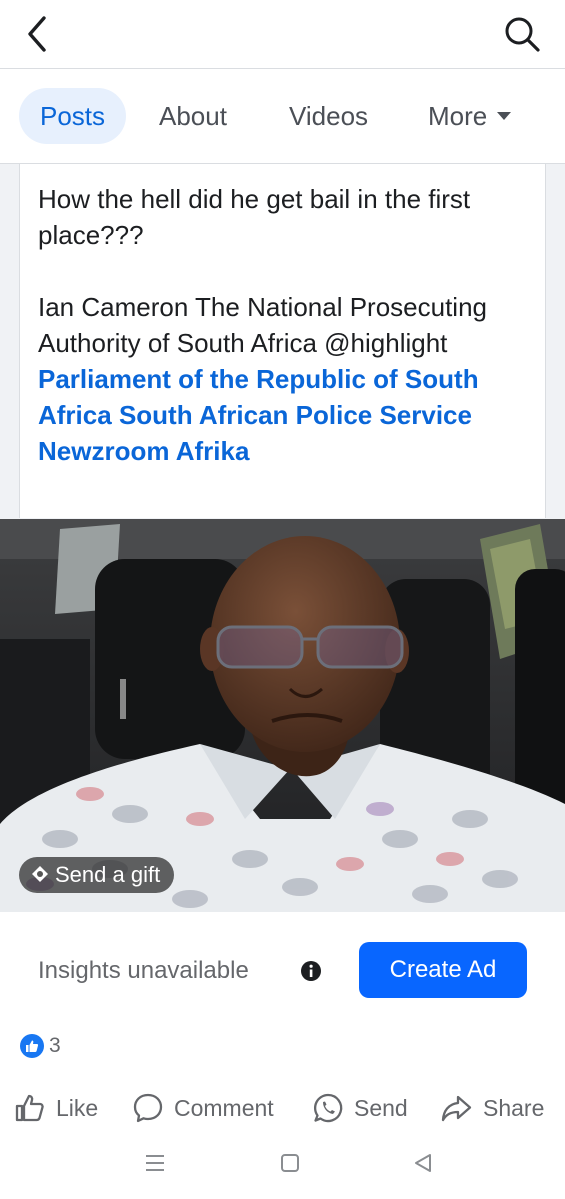  What do you see at coordinates (77, 1108) in the screenshot?
I see `like-label: Like` at bounding box center [77, 1108].